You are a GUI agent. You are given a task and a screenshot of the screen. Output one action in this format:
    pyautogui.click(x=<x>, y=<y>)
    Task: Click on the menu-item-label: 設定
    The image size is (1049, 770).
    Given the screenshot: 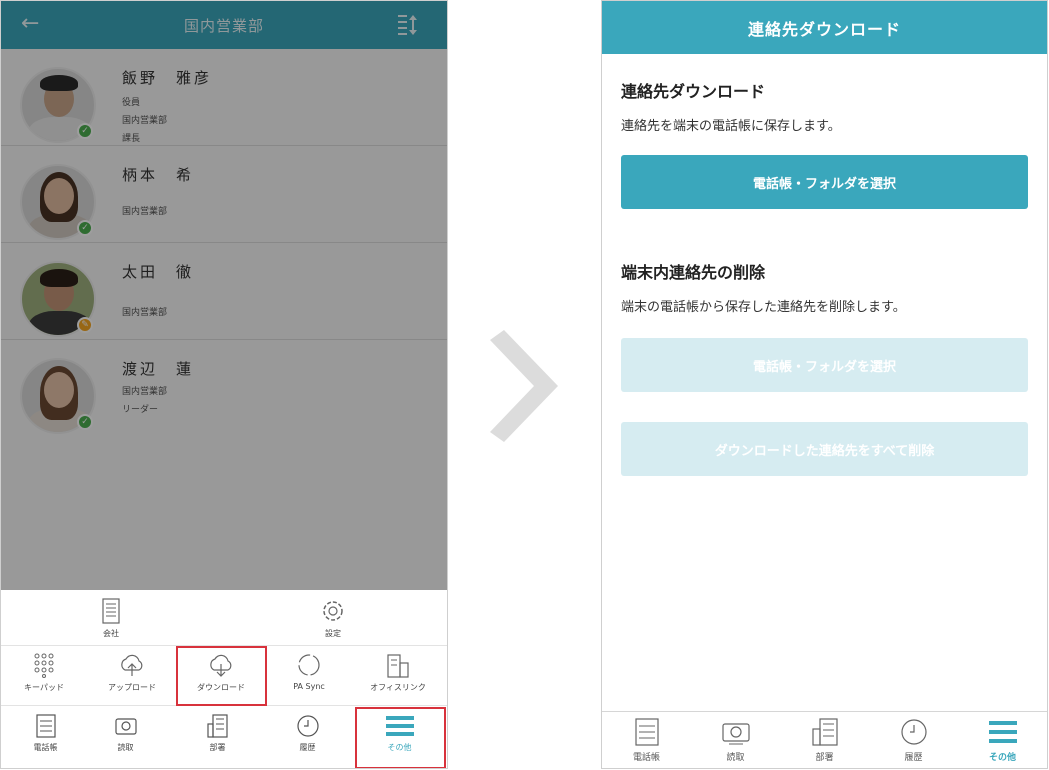 What is the action you would take?
    pyautogui.click(x=333, y=633)
    